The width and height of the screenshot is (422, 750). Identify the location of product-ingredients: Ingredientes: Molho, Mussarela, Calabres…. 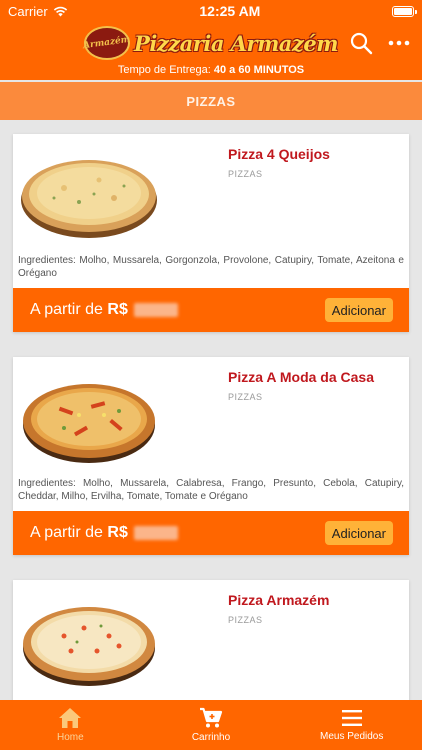
(211, 490).